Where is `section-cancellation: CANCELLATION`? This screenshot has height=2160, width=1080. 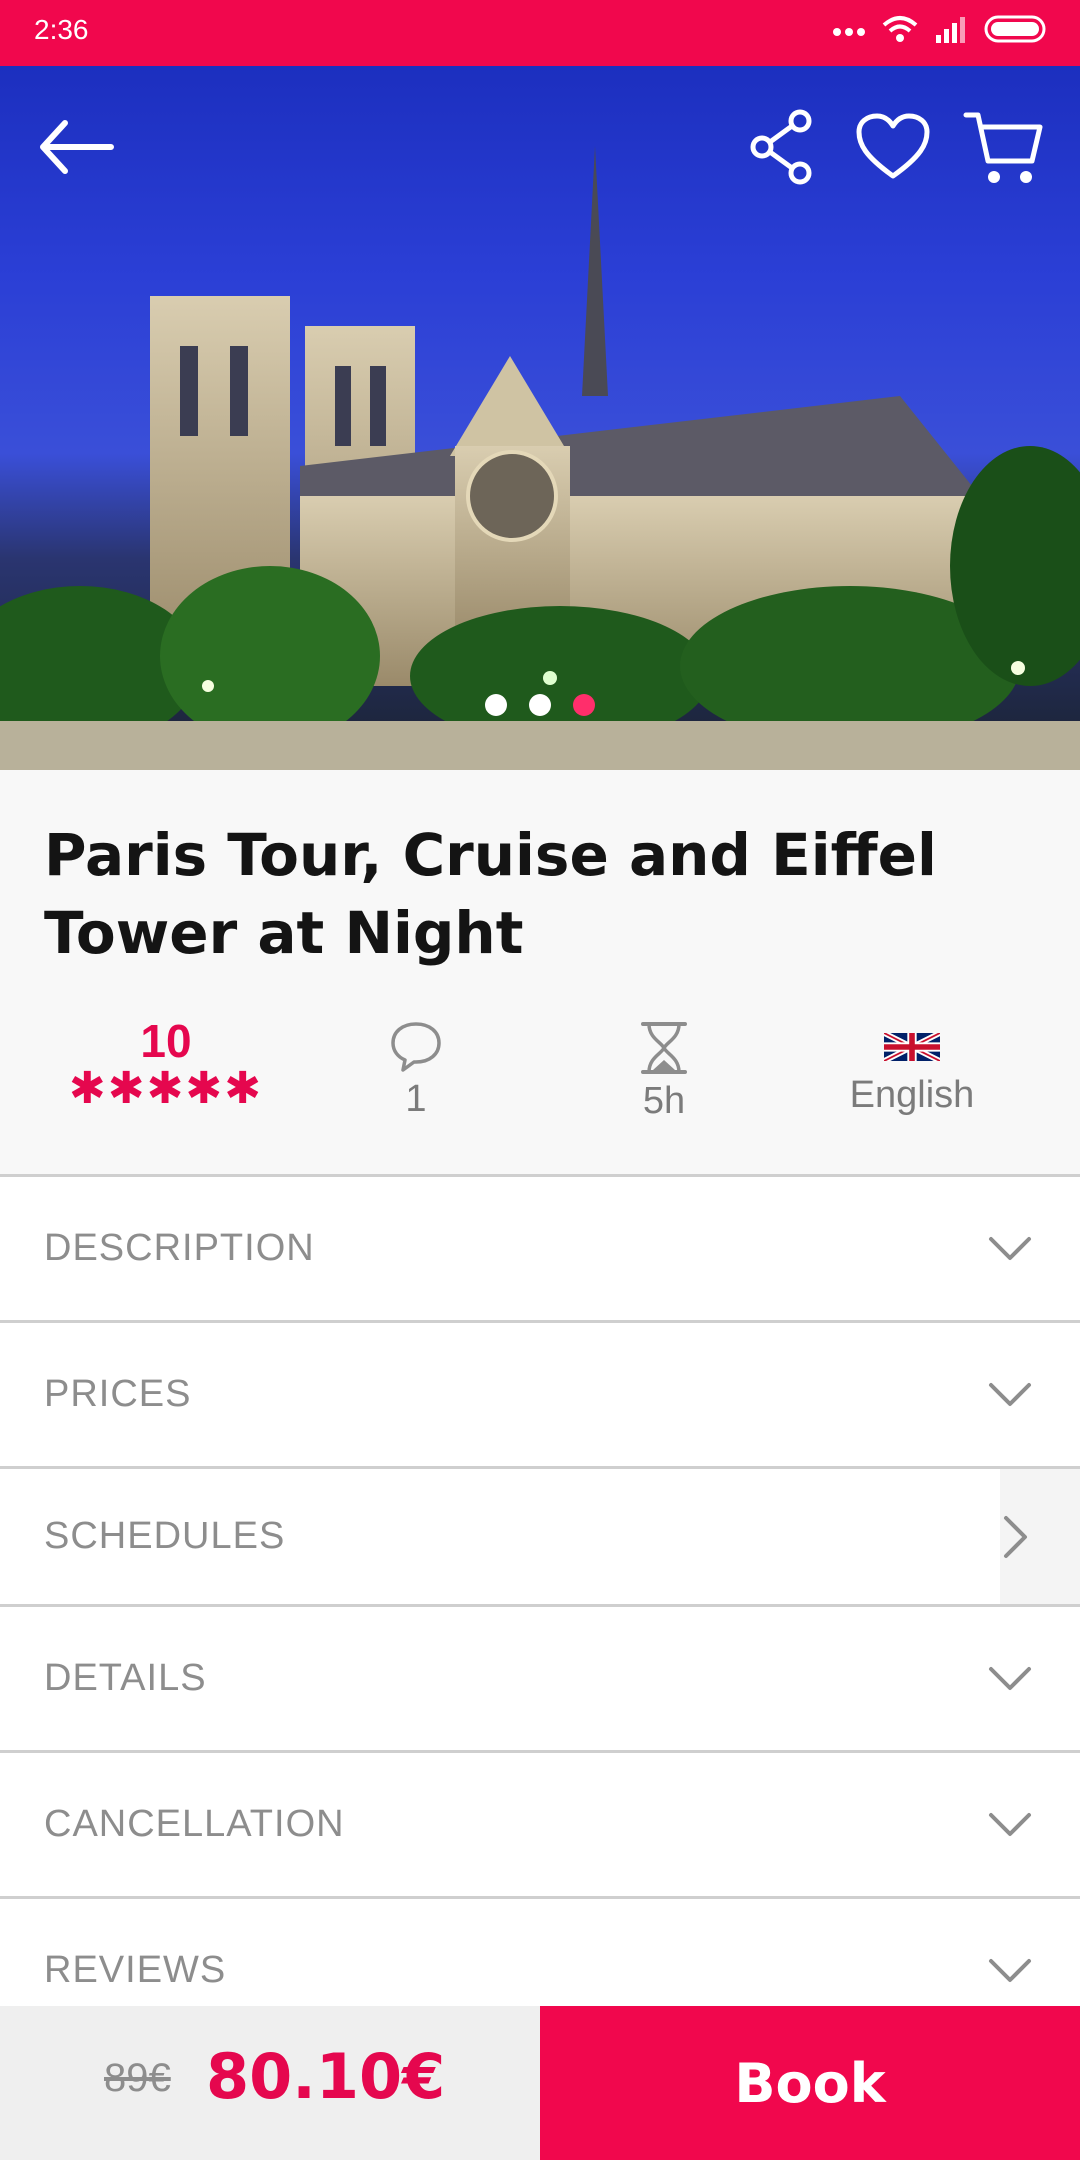
section-cancellation: CANCELLATION is located at coordinates (540, 1826).